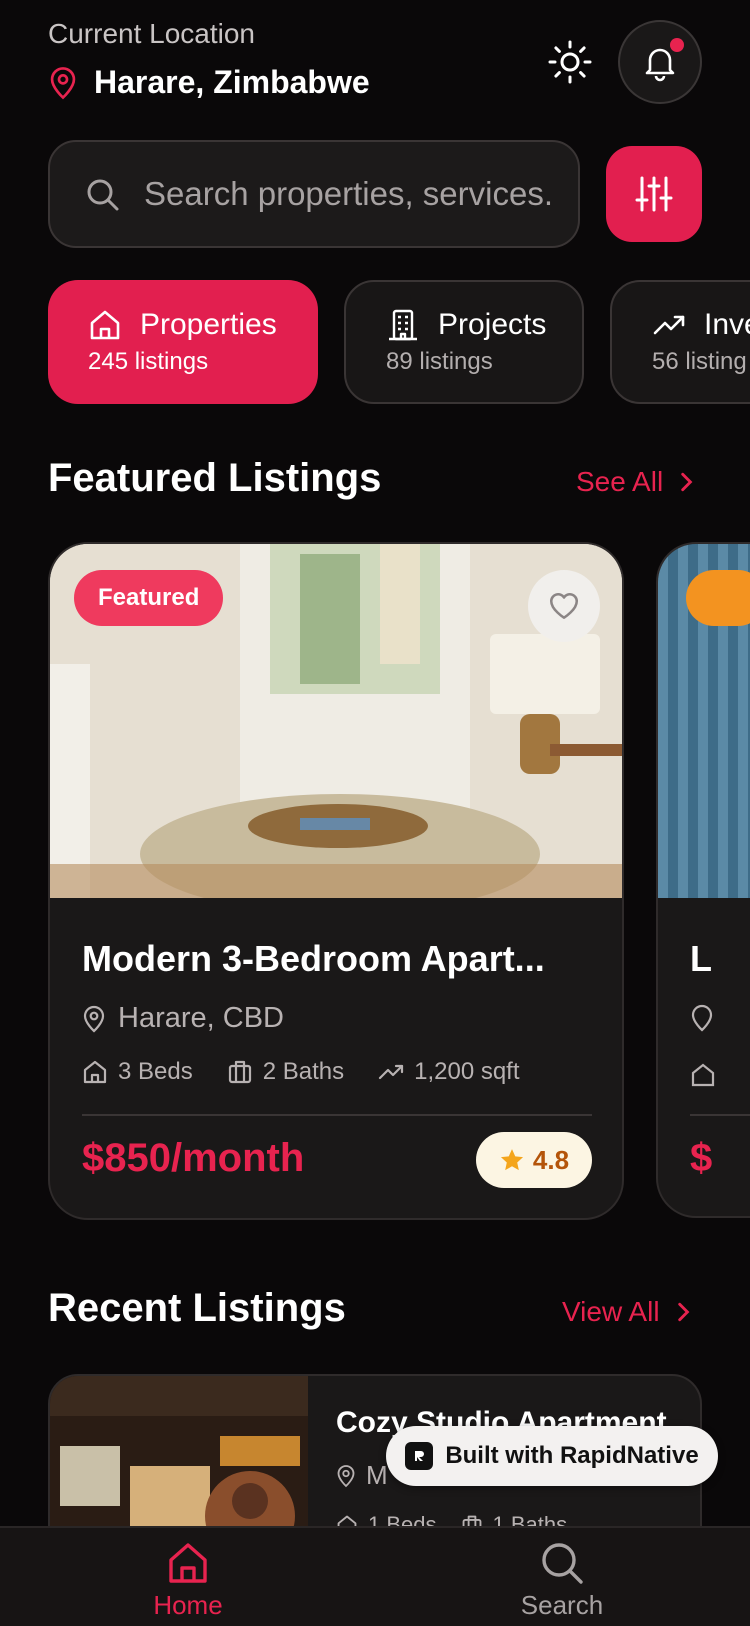 The height and width of the screenshot is (1626, 750). I want to click on area-text: 1,200 sqft, so click(467, 1071).